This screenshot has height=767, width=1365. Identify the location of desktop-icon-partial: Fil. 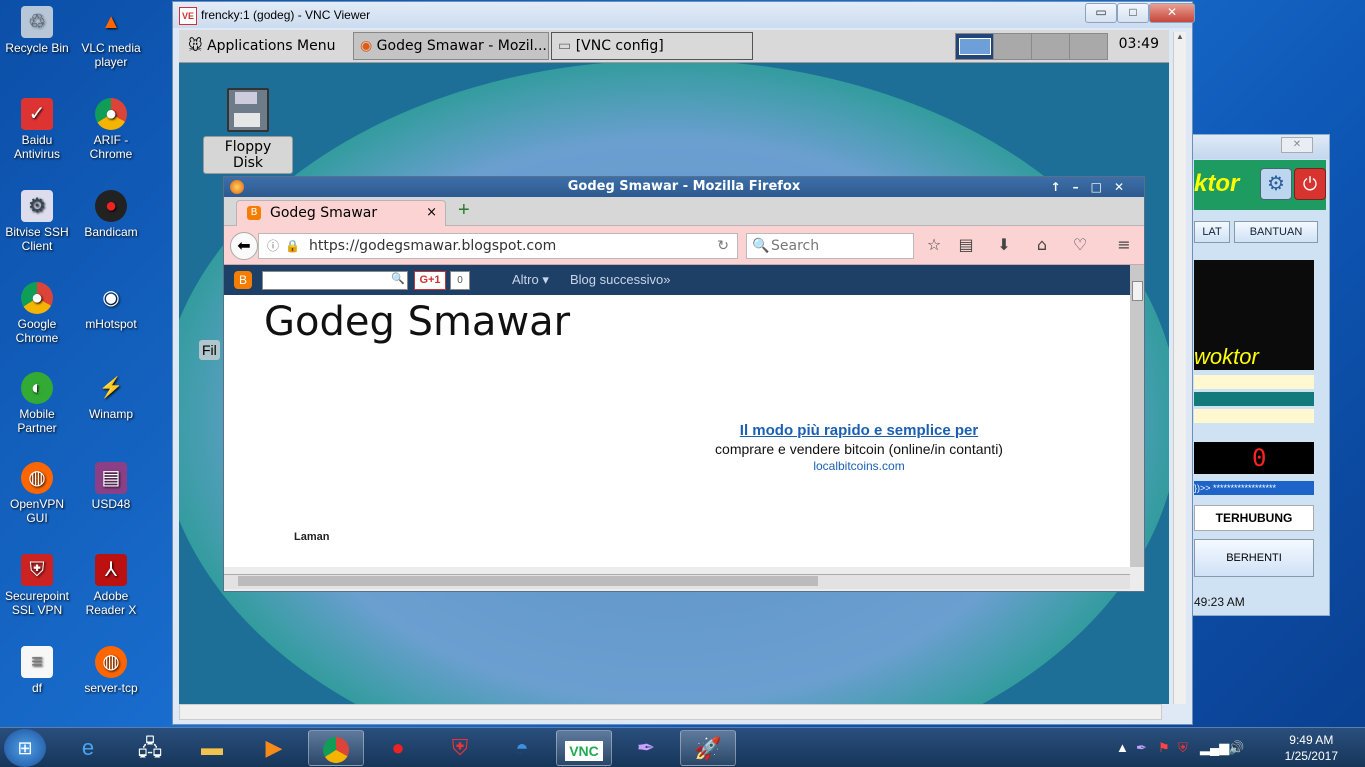
(209, 350).